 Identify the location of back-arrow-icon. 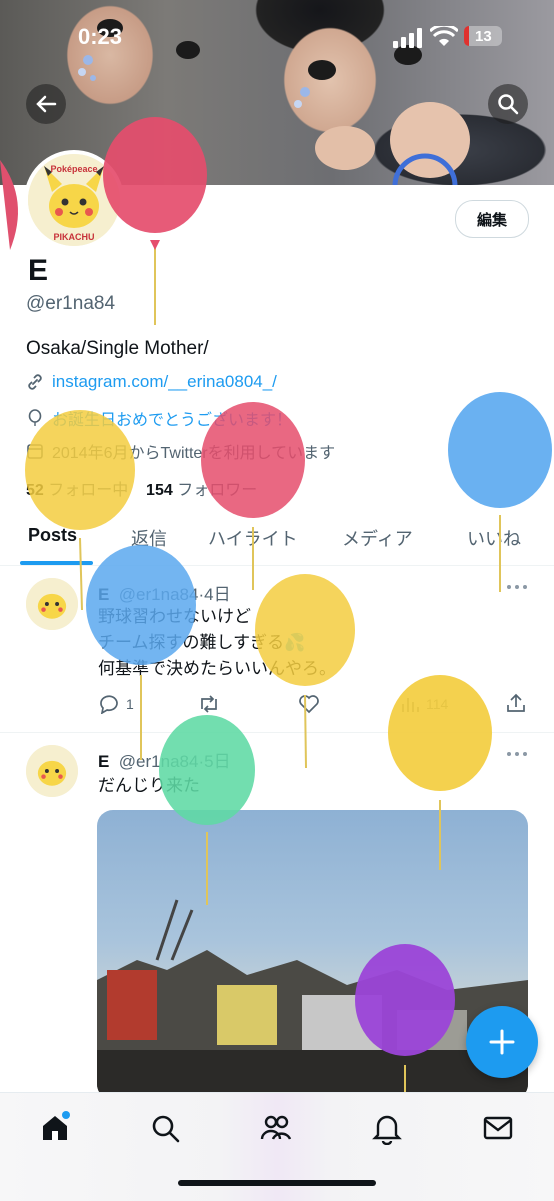
(46, 104).